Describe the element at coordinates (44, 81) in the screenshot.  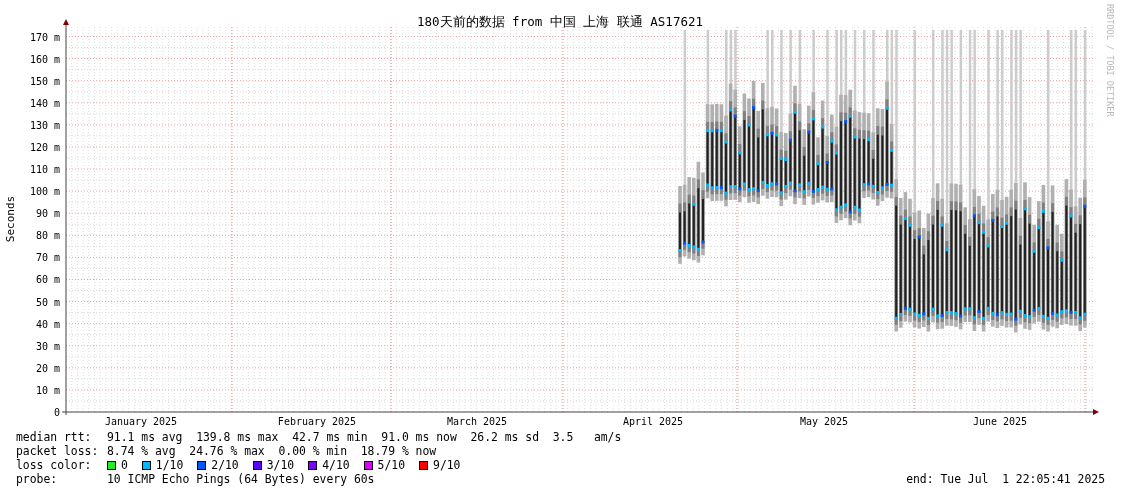
I see `y-tick-label: 150 m` at that location.